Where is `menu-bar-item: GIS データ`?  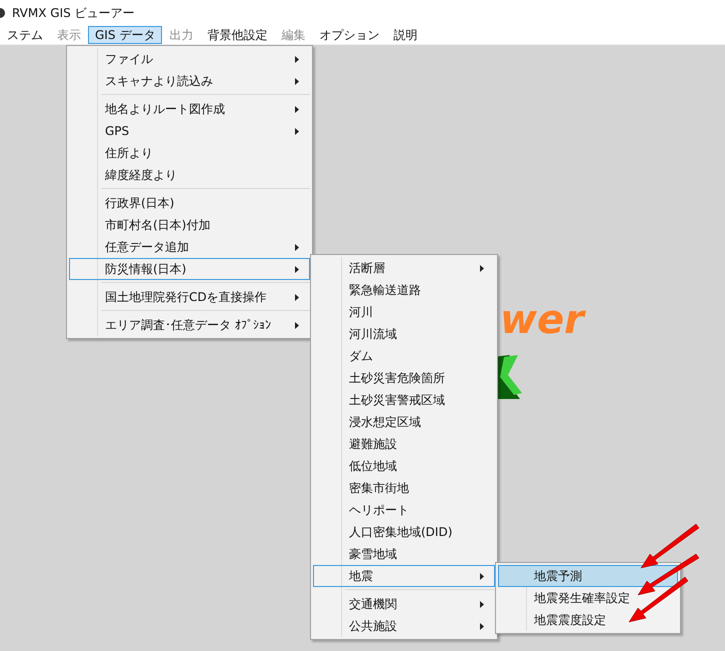
menu-bar-item: GIS データ is located at coordinates (125, 35).